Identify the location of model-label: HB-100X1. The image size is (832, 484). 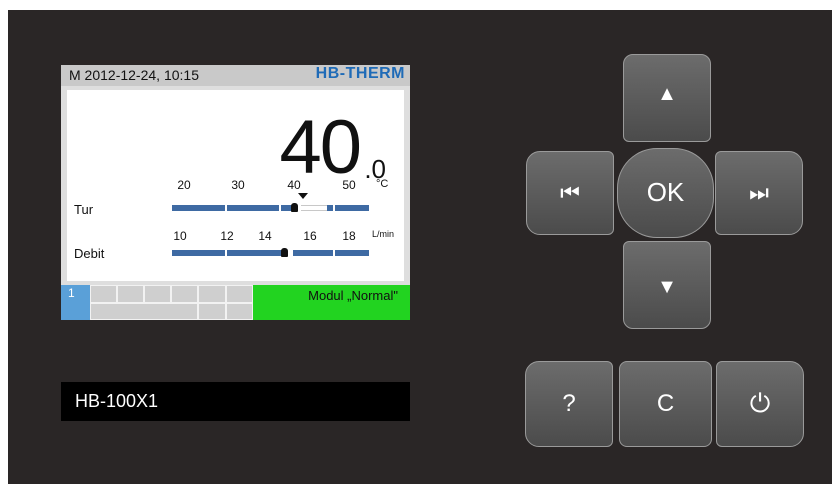
(117, 401).